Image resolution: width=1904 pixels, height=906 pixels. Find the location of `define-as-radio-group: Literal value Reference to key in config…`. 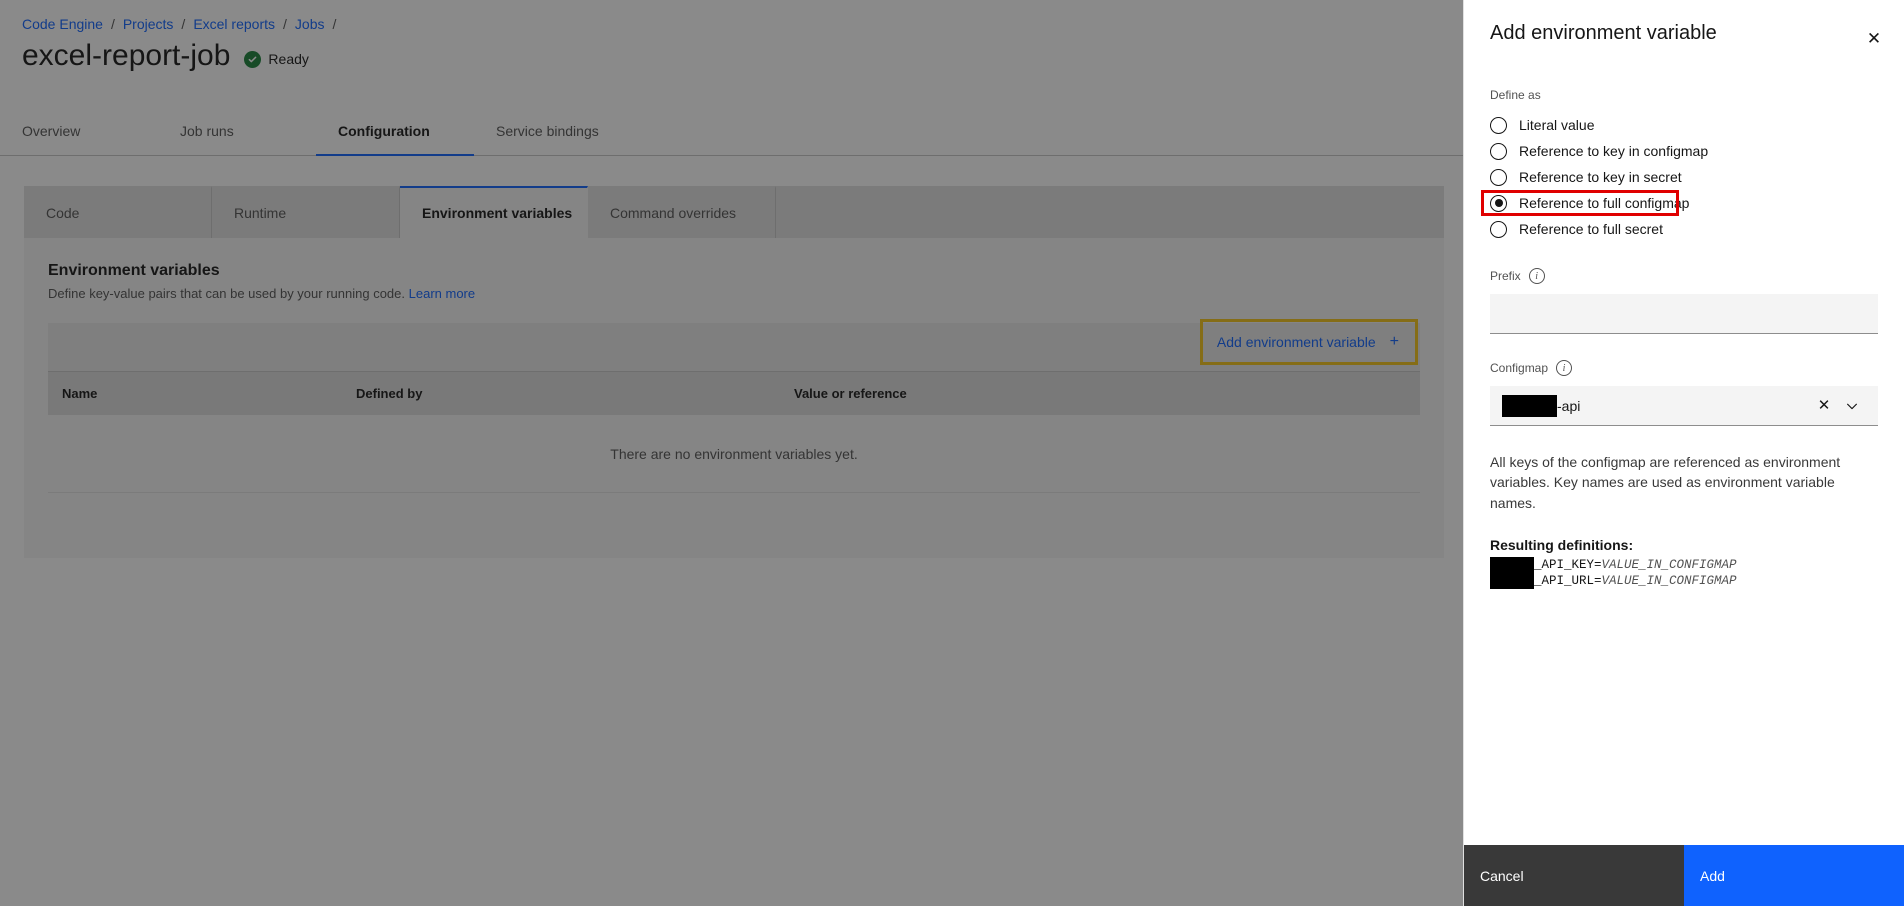

define-as-radio-group: Literal value Reference to key in config… is located at coordinates (1679, 177).